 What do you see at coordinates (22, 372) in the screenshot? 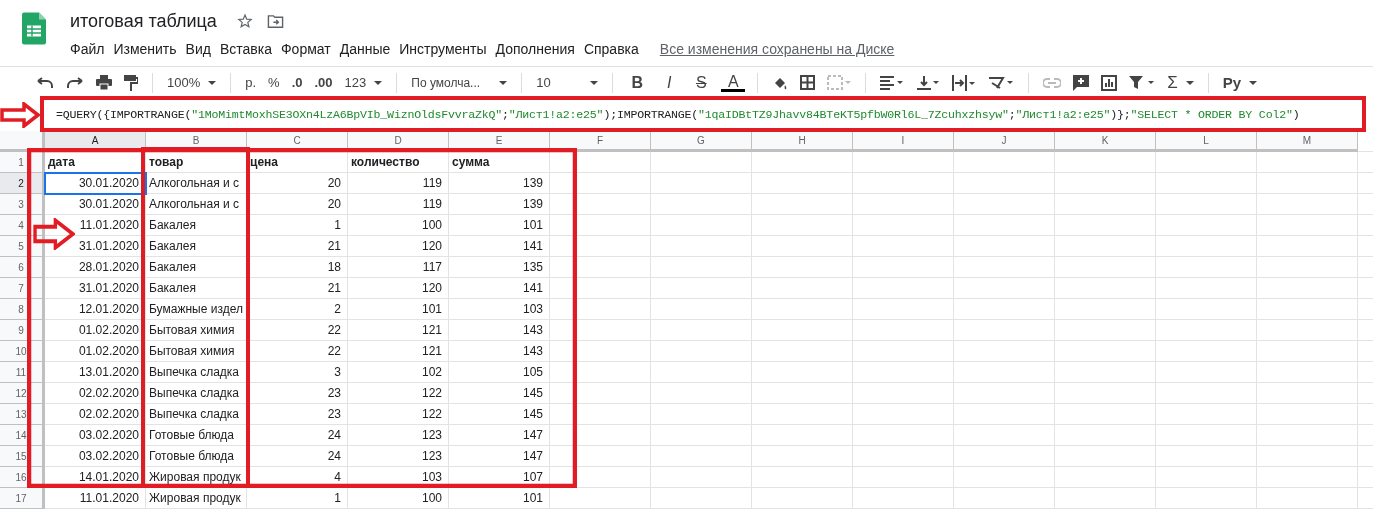
I see `row-header: 11` at bounding box center [22, 372].